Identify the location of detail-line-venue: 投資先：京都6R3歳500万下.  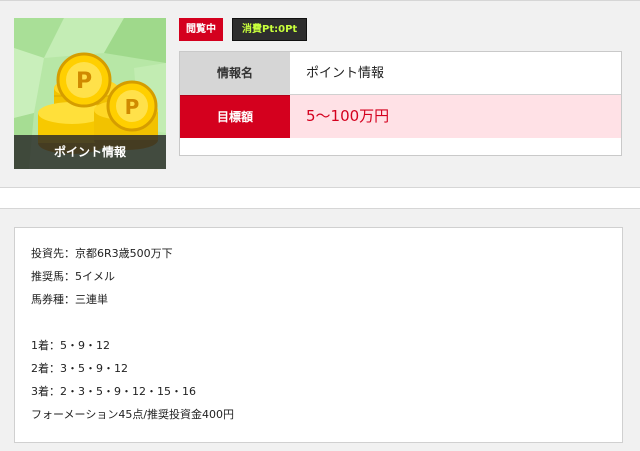
(102, 253).